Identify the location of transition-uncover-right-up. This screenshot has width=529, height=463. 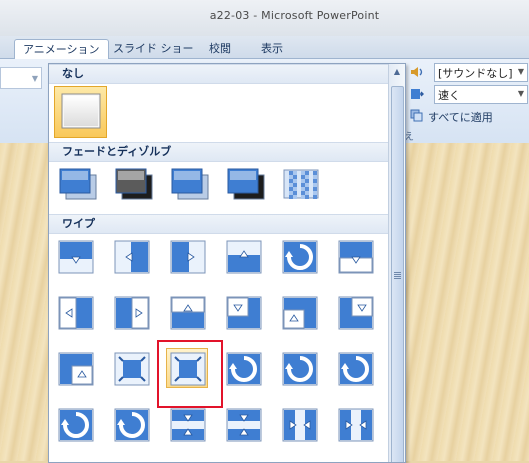
(75, 368).